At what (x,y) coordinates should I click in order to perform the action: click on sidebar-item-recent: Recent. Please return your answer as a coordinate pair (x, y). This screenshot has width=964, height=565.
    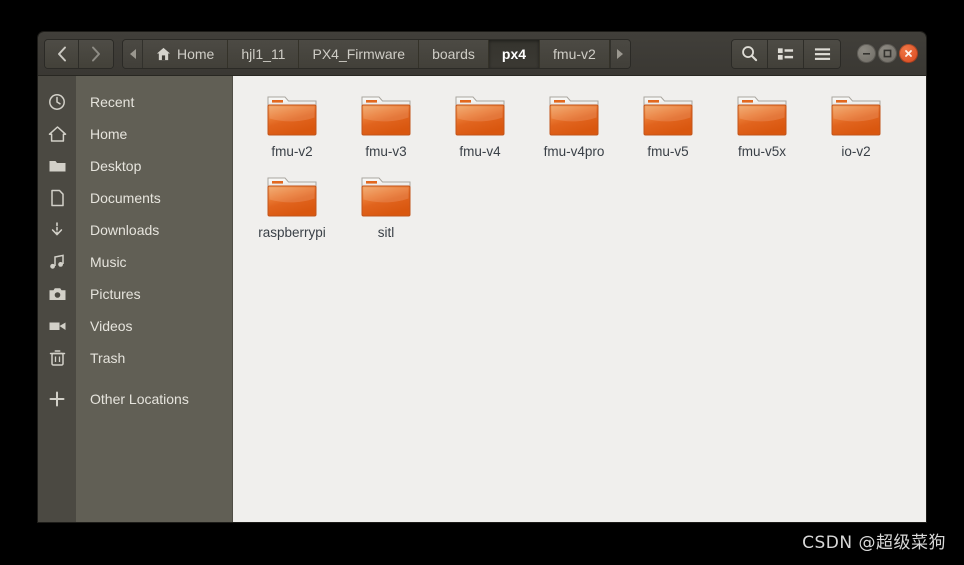
    Looking at the image, I should click on (154, 102).